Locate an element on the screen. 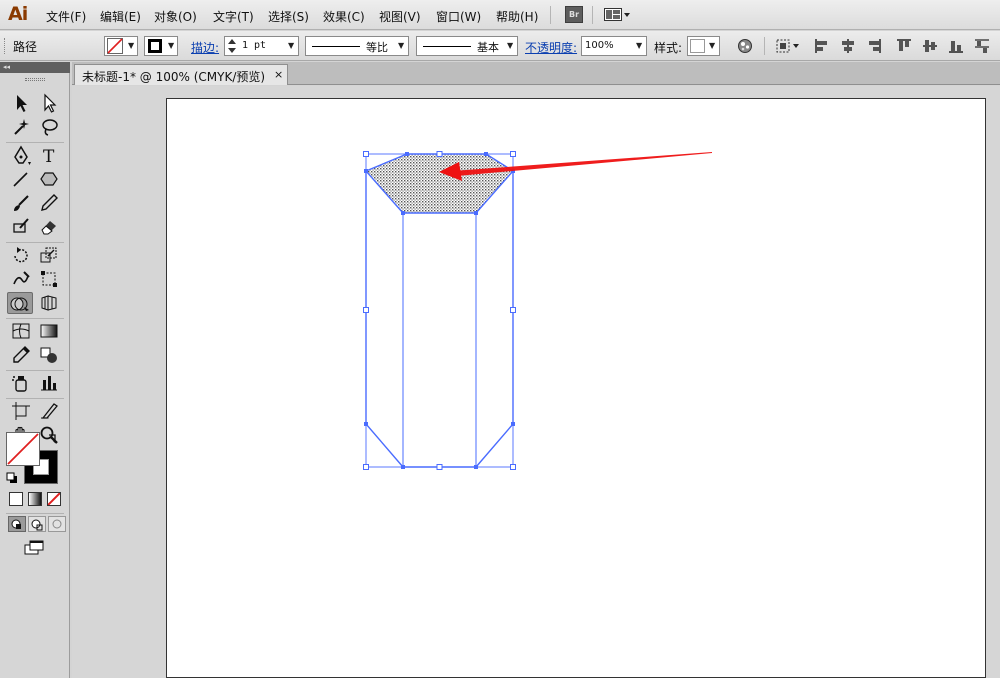  menu-effect: 效果(C) is located at coordinates (344, 16).